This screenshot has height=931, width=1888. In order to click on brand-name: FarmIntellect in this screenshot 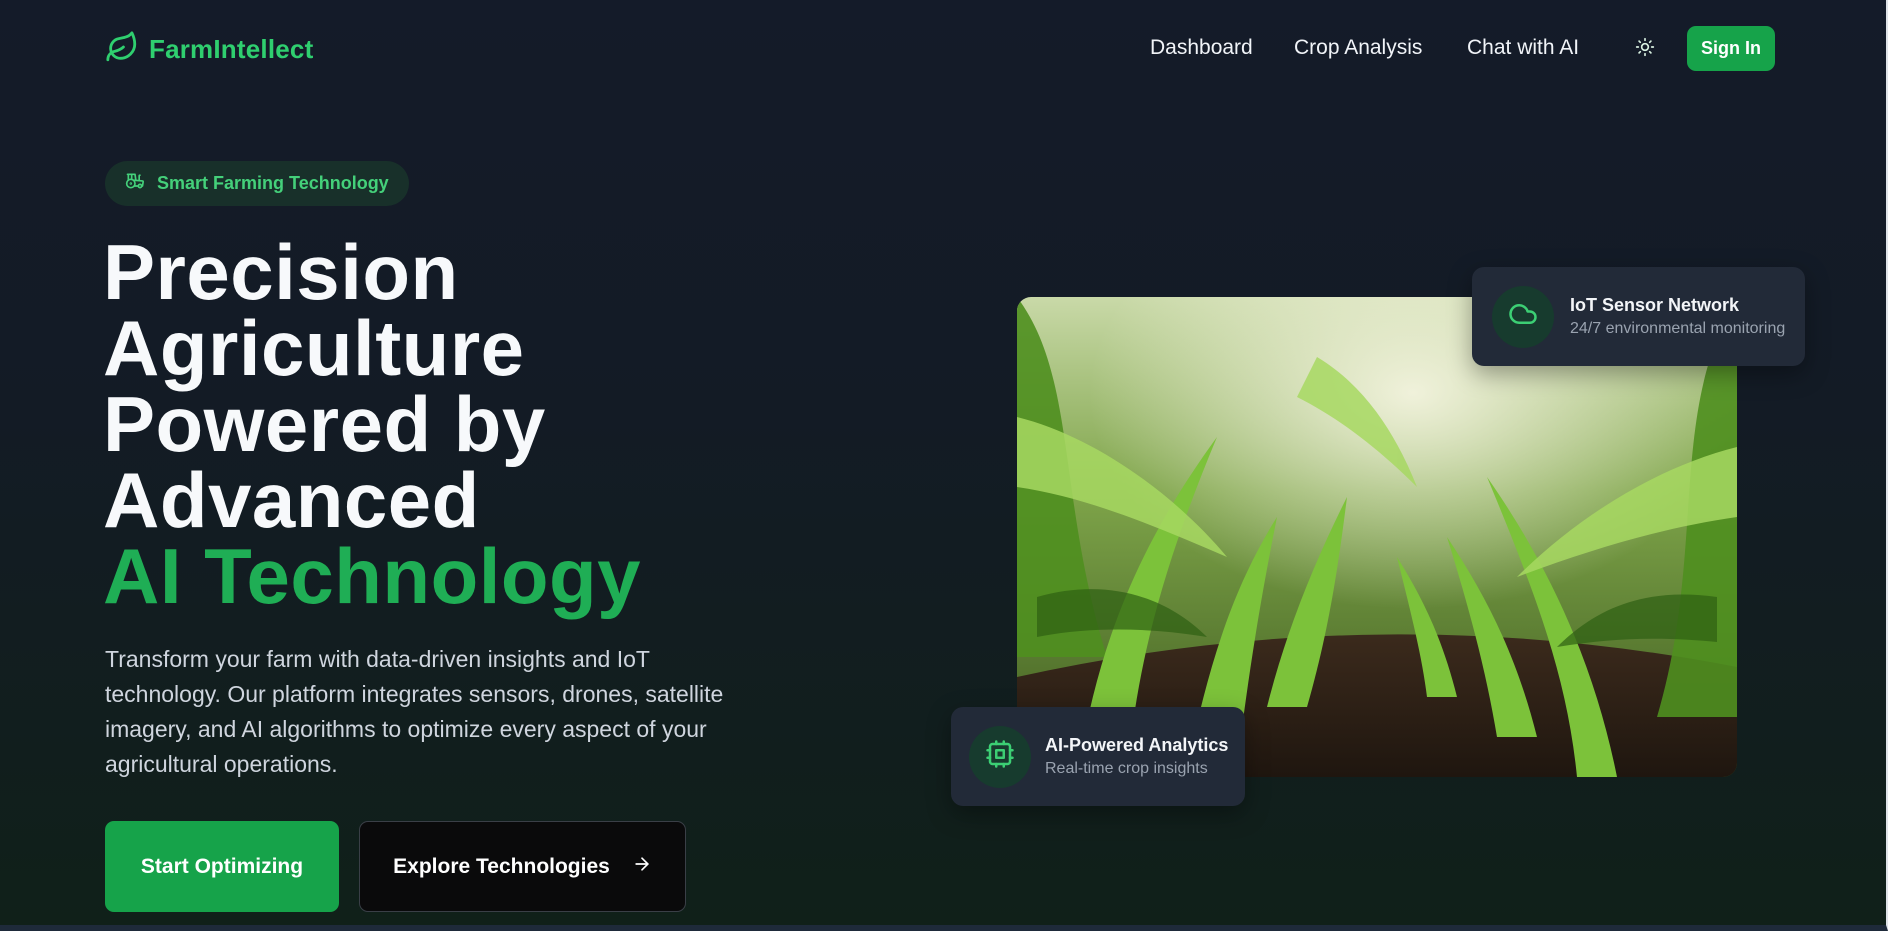, I will do `click(231, 49)`.